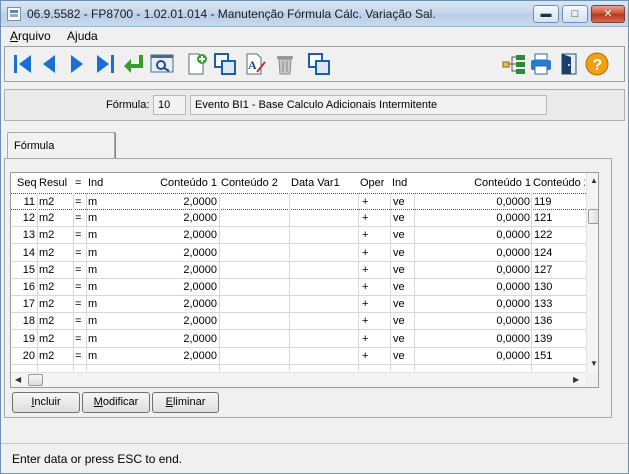 The width and height of the screenshot is (629, 474). Describe the element at coordinates (298, 219) in the screenshot. I see `table-row: 12 m2 = m 2,0000 + ve 0,0000 121` at that location.